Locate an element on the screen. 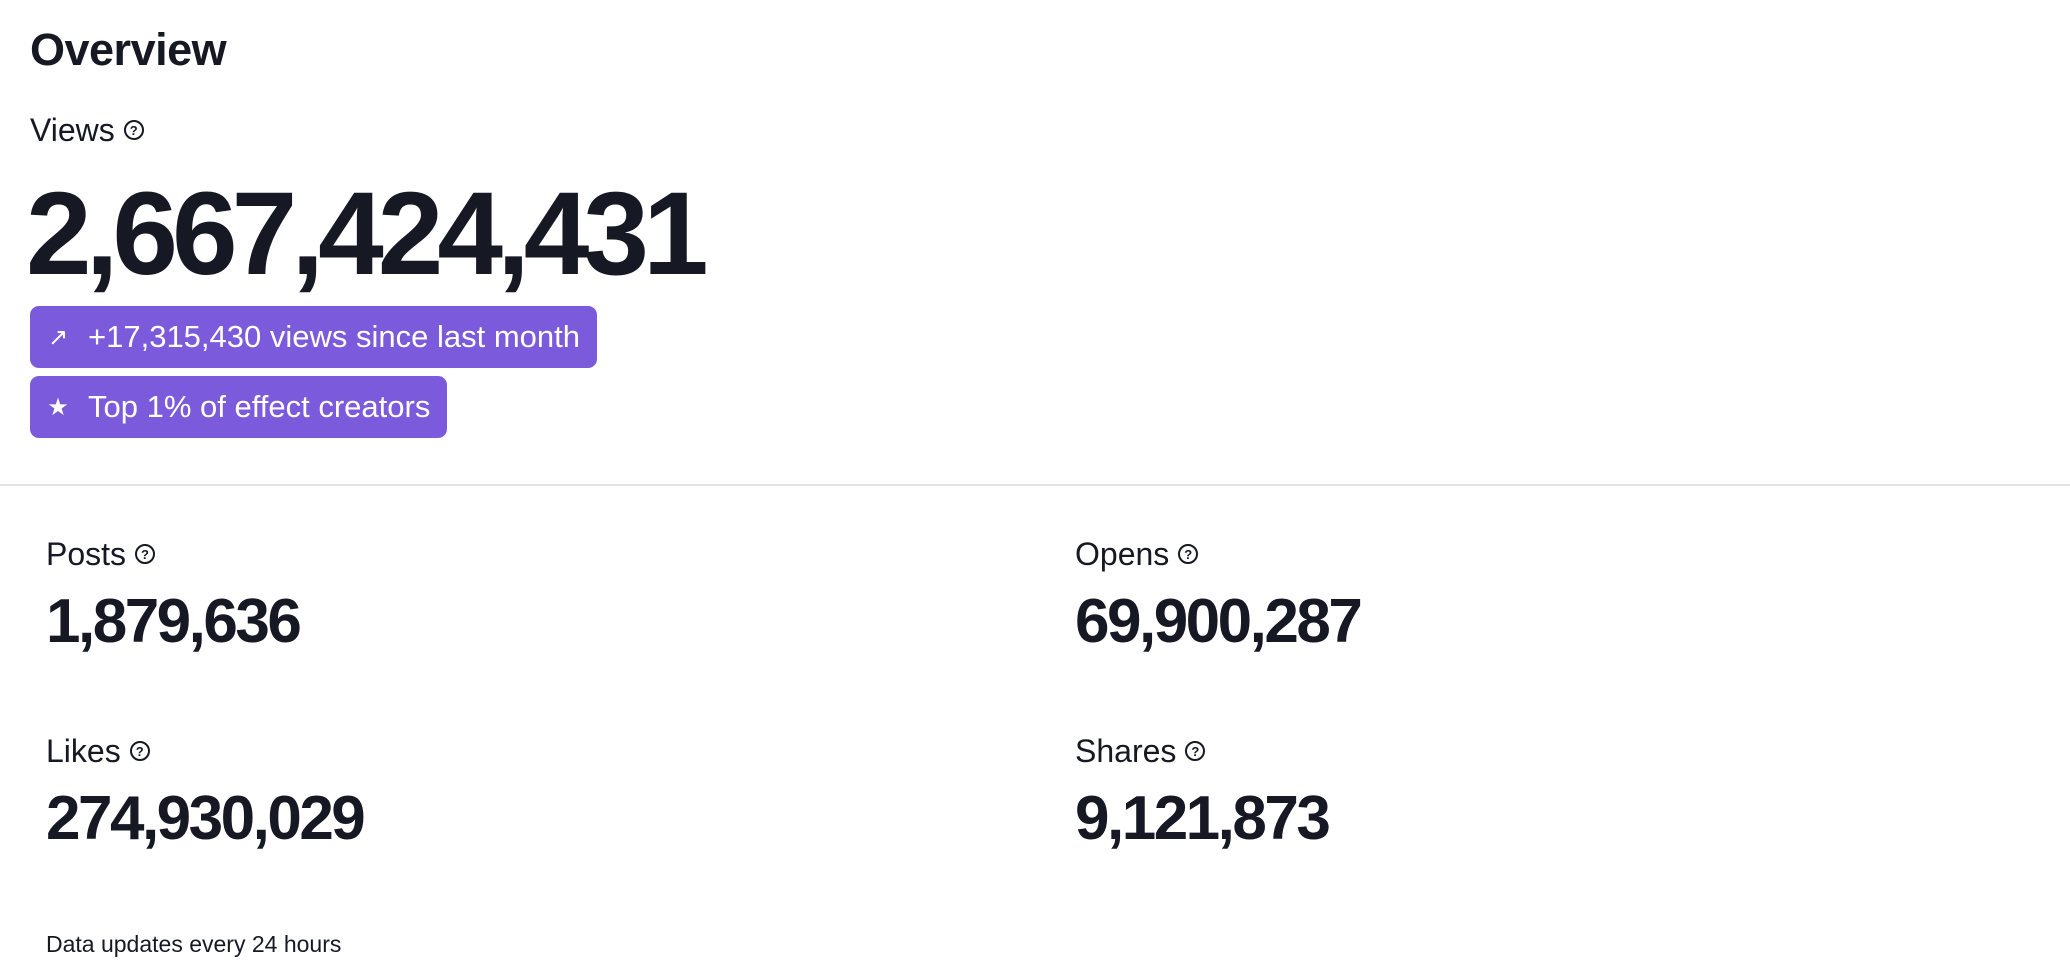 The width and height of the screenshot is (2070, 974). rank-row: ★ Top 1% of effect creators is located at coordinates (1035, 403).